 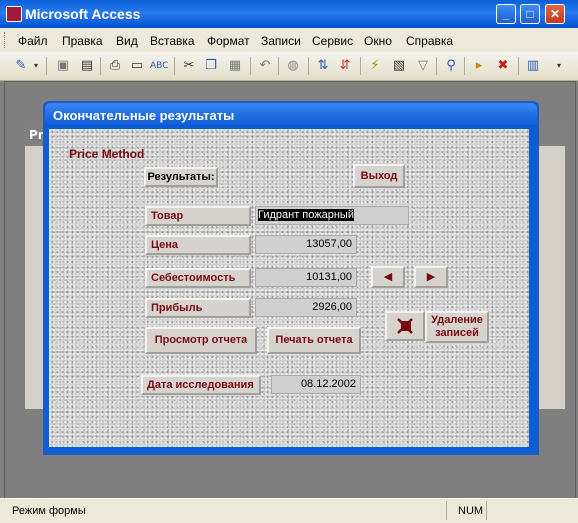 What do you see at coordinates (293, 66) in the screenshot?
I see `insert-hyperlink-icon: ◍` at bounding box center [293, 66].